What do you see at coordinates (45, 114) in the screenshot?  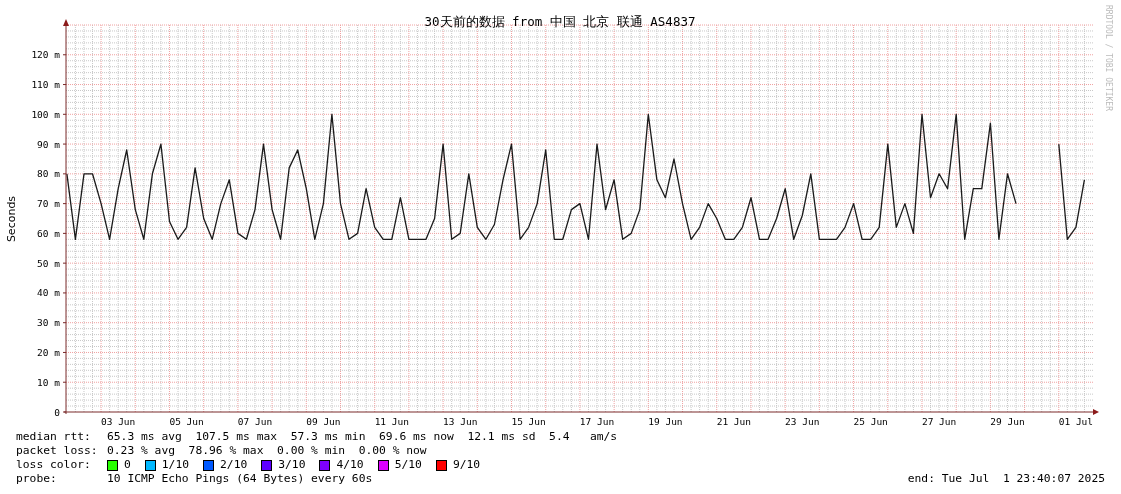 I see `tick-label: 100 m` at bounding box center [45, 114].